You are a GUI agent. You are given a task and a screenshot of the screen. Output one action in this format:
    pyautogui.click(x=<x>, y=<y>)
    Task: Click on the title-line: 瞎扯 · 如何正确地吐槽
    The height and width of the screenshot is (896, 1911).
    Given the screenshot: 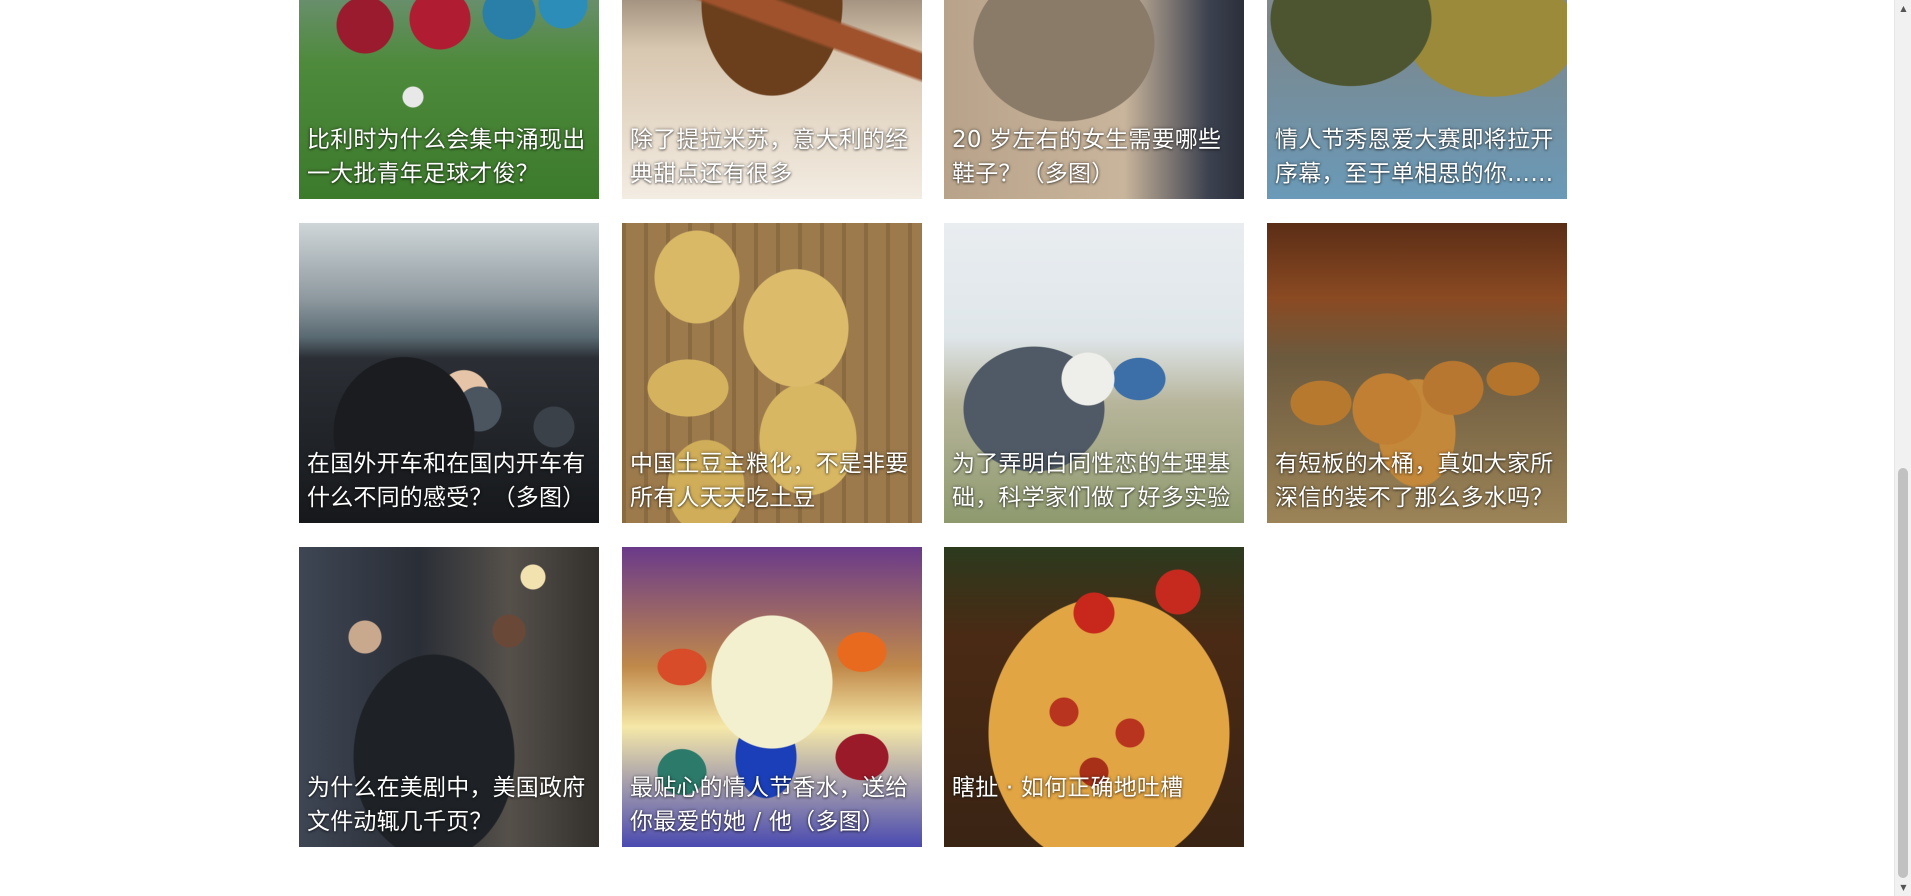 What is the action you would take?
    pyautogui.click(x=1068, y=788)
    